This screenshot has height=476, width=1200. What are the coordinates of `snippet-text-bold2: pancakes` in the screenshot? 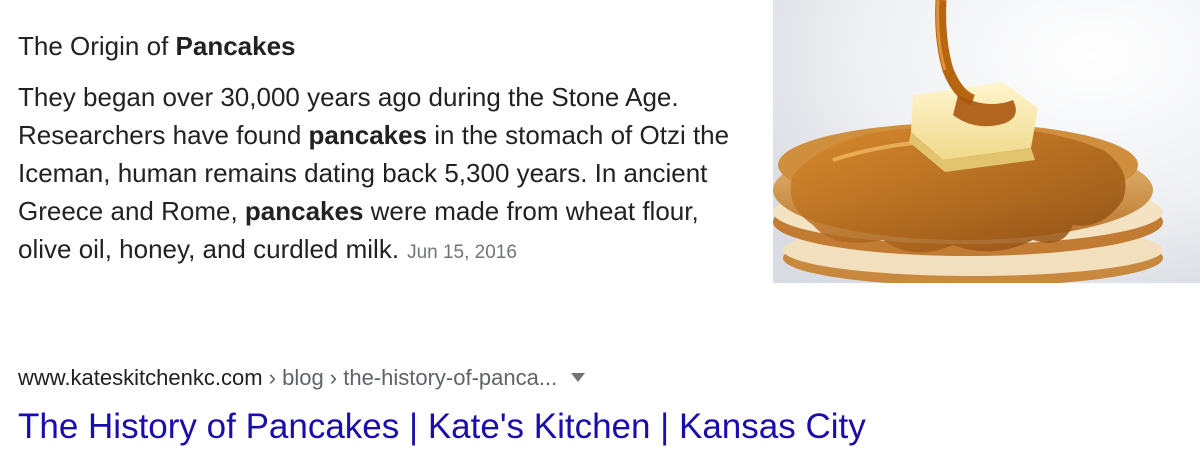 It's located at (304, 211).